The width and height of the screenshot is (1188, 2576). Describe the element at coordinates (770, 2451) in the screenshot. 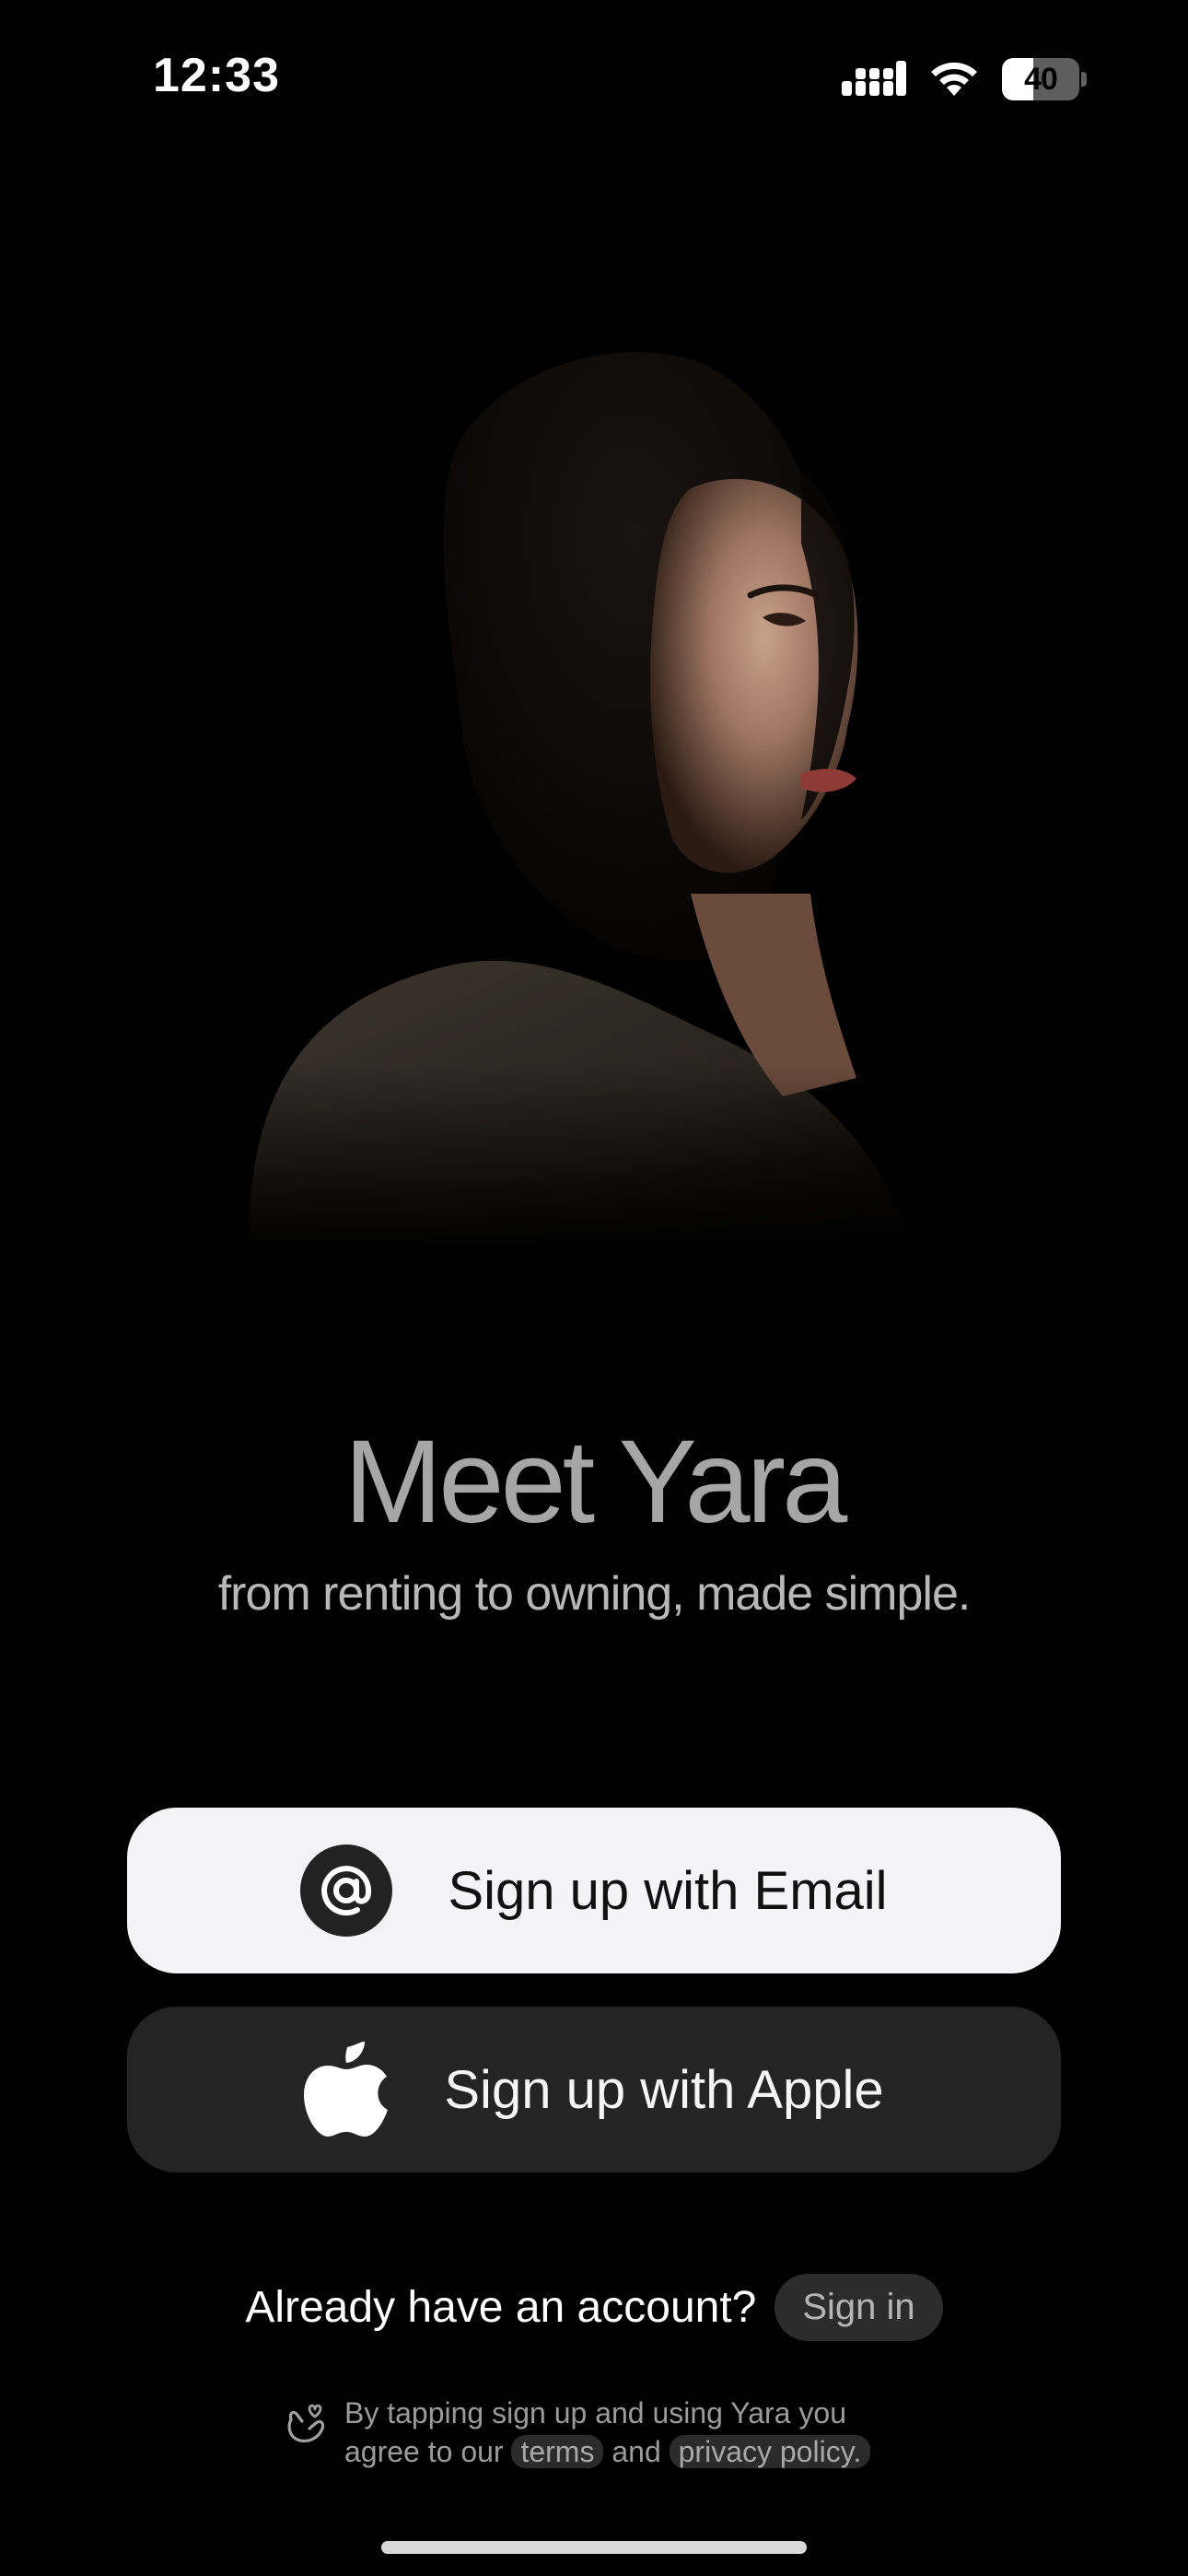

I see `privacy-policy-link: privacy policy.` at that location.